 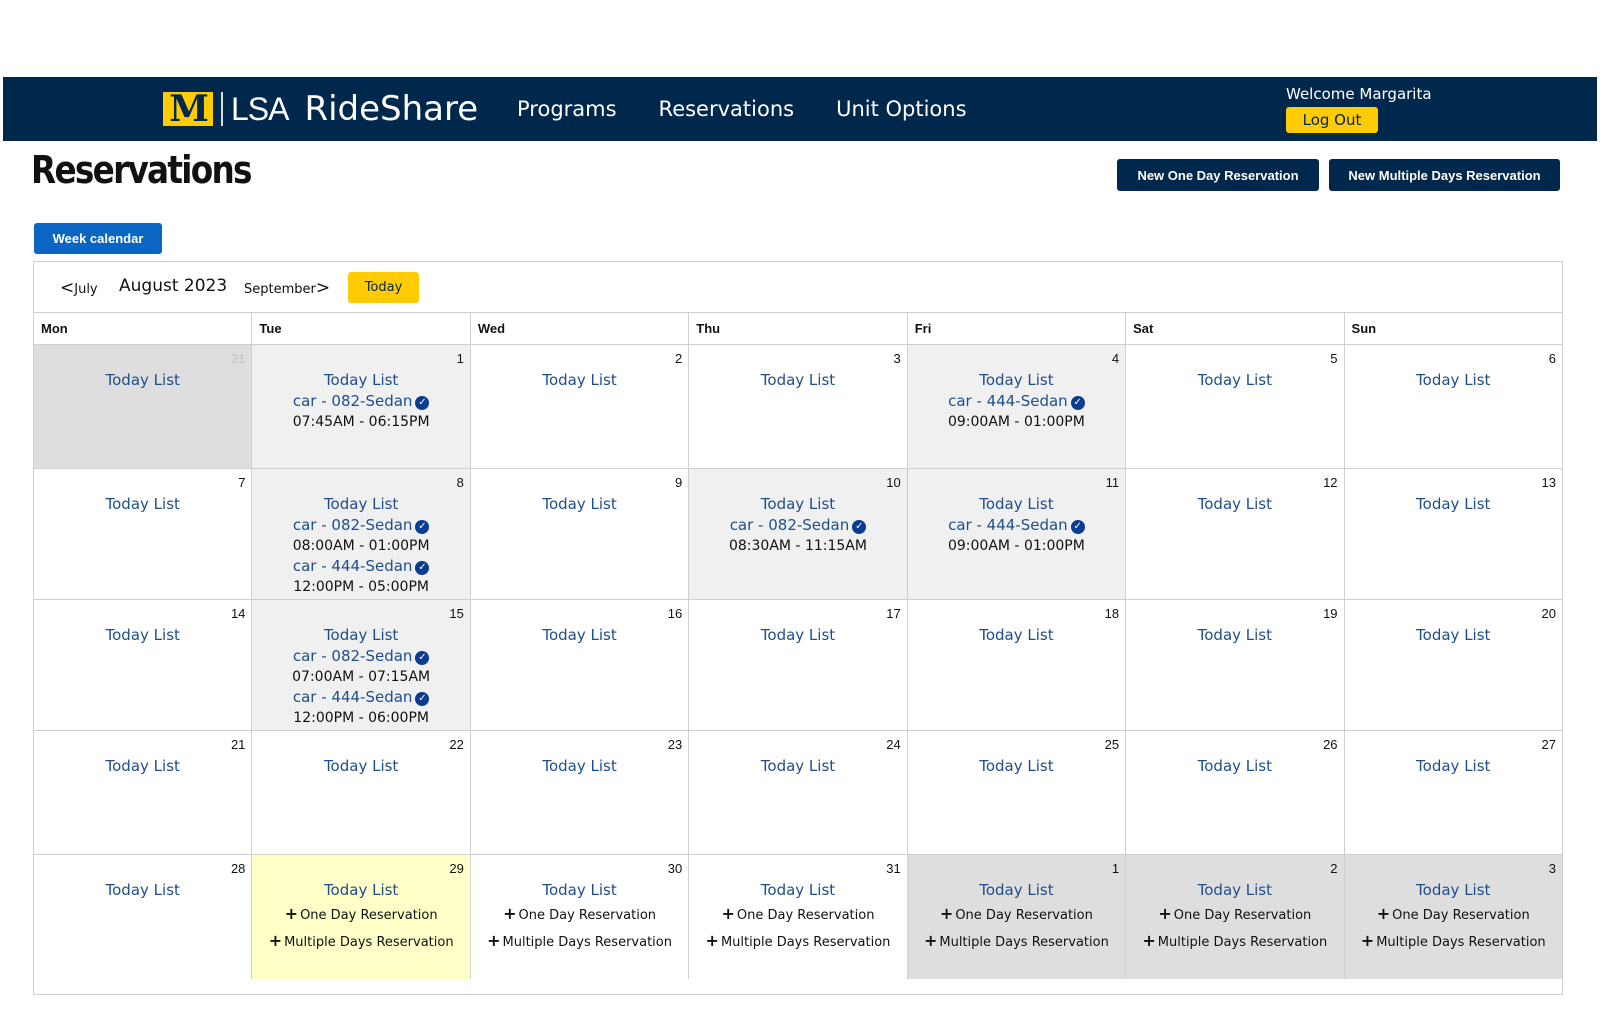 What do you see at coordinates (143, 534) in the screenshot?
I see `day-cell: 7 Today List` at bounding box center [143, 534].